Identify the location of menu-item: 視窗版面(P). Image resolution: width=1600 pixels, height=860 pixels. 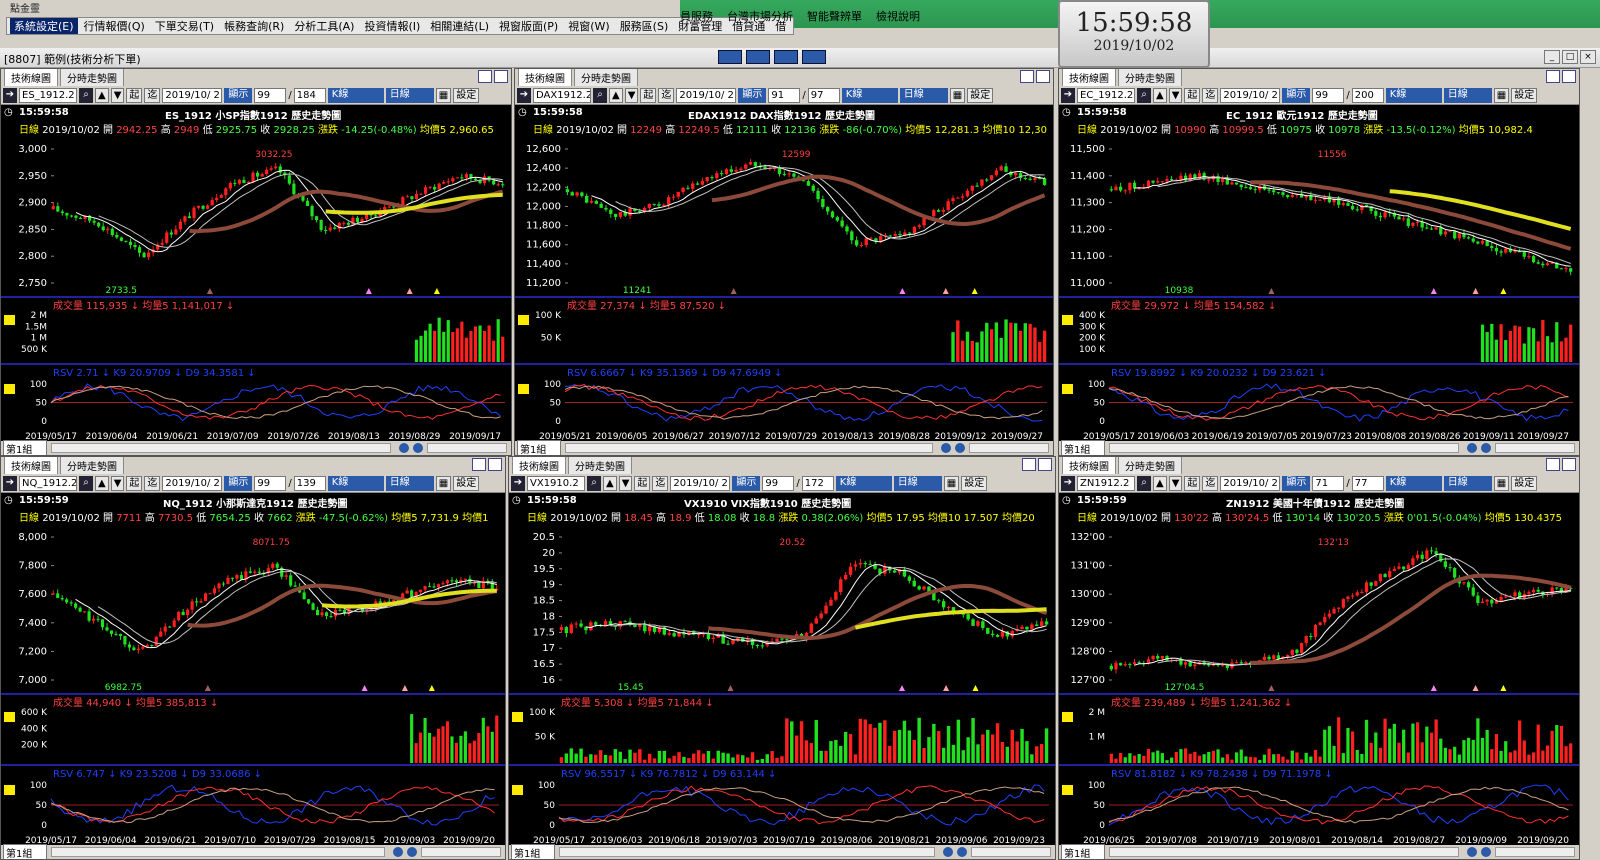
(528, 26).